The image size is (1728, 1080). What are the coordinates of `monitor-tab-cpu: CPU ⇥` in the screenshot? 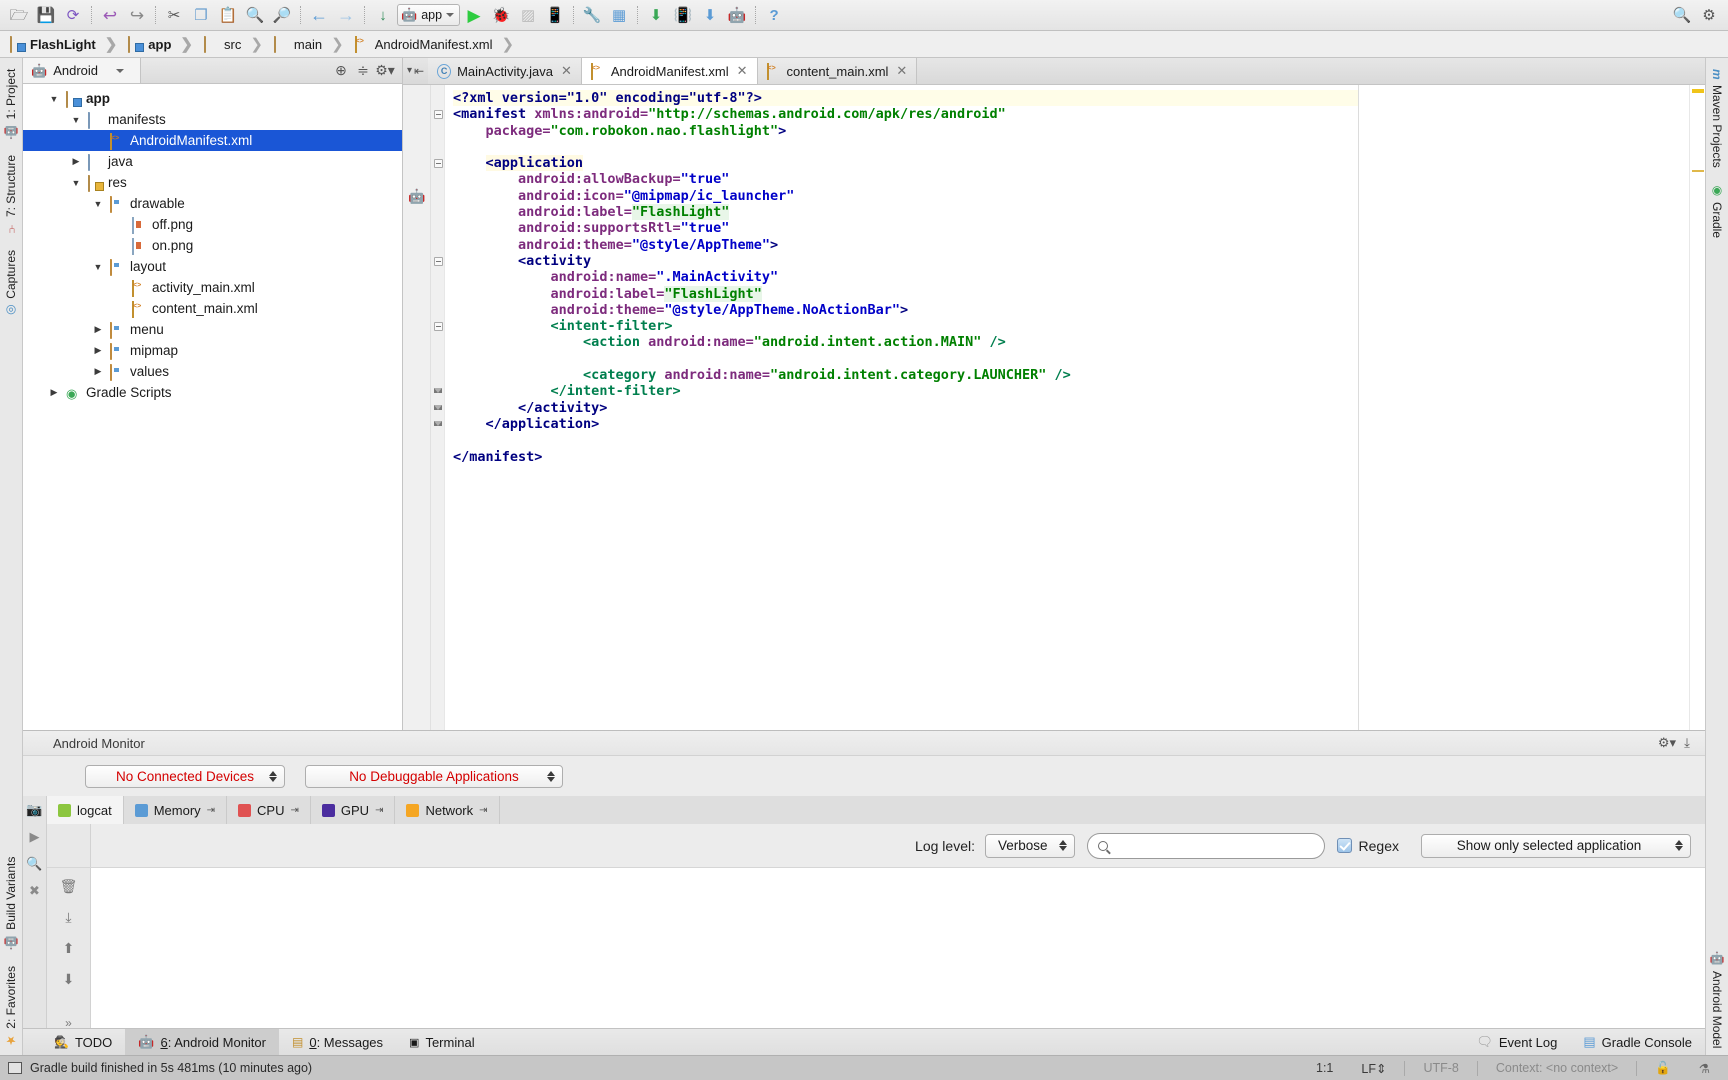 It's located at (269, 810).